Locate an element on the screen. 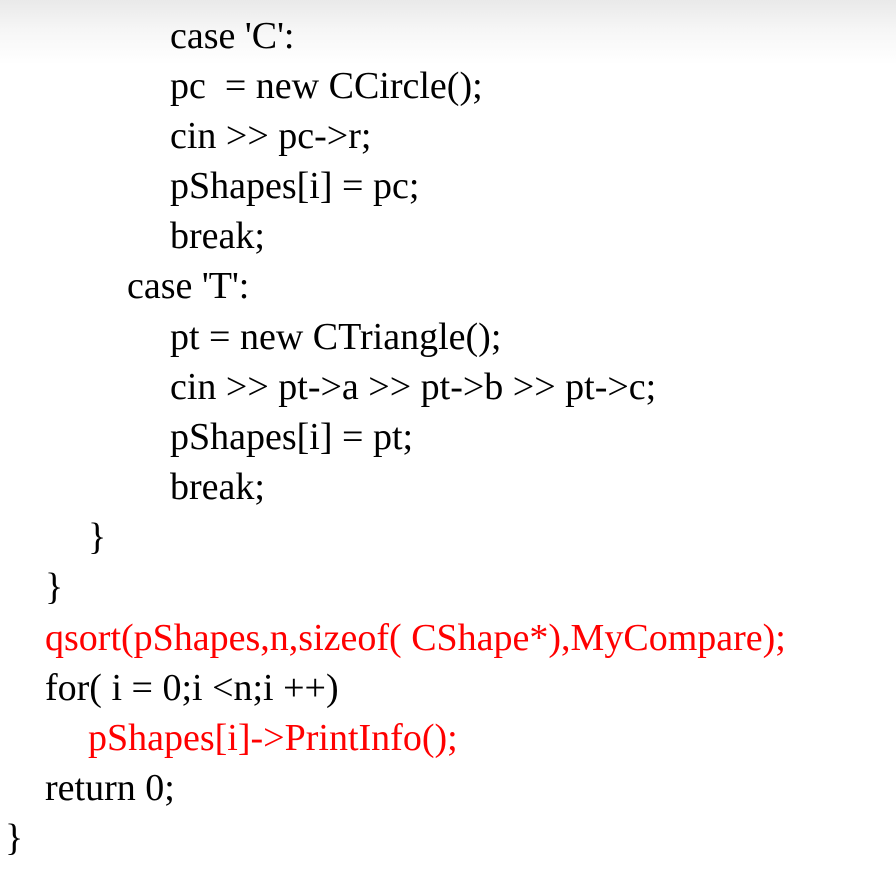 This screenshot has width=896, height=869. code-line: cin >> pc->r; is located at coordinates (271, 136).